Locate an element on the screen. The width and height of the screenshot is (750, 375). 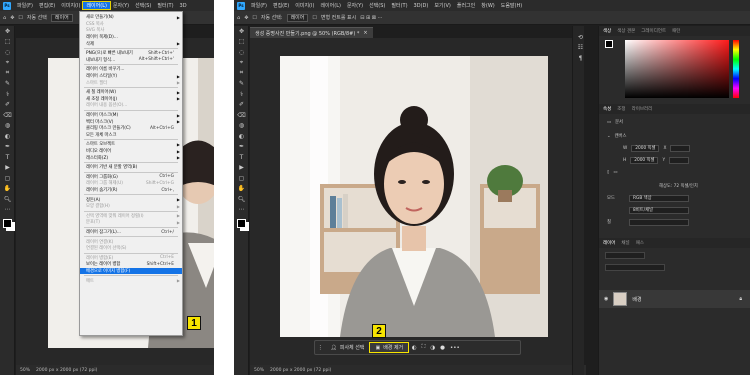
color-picker-field is located at coordinates (677, 69).